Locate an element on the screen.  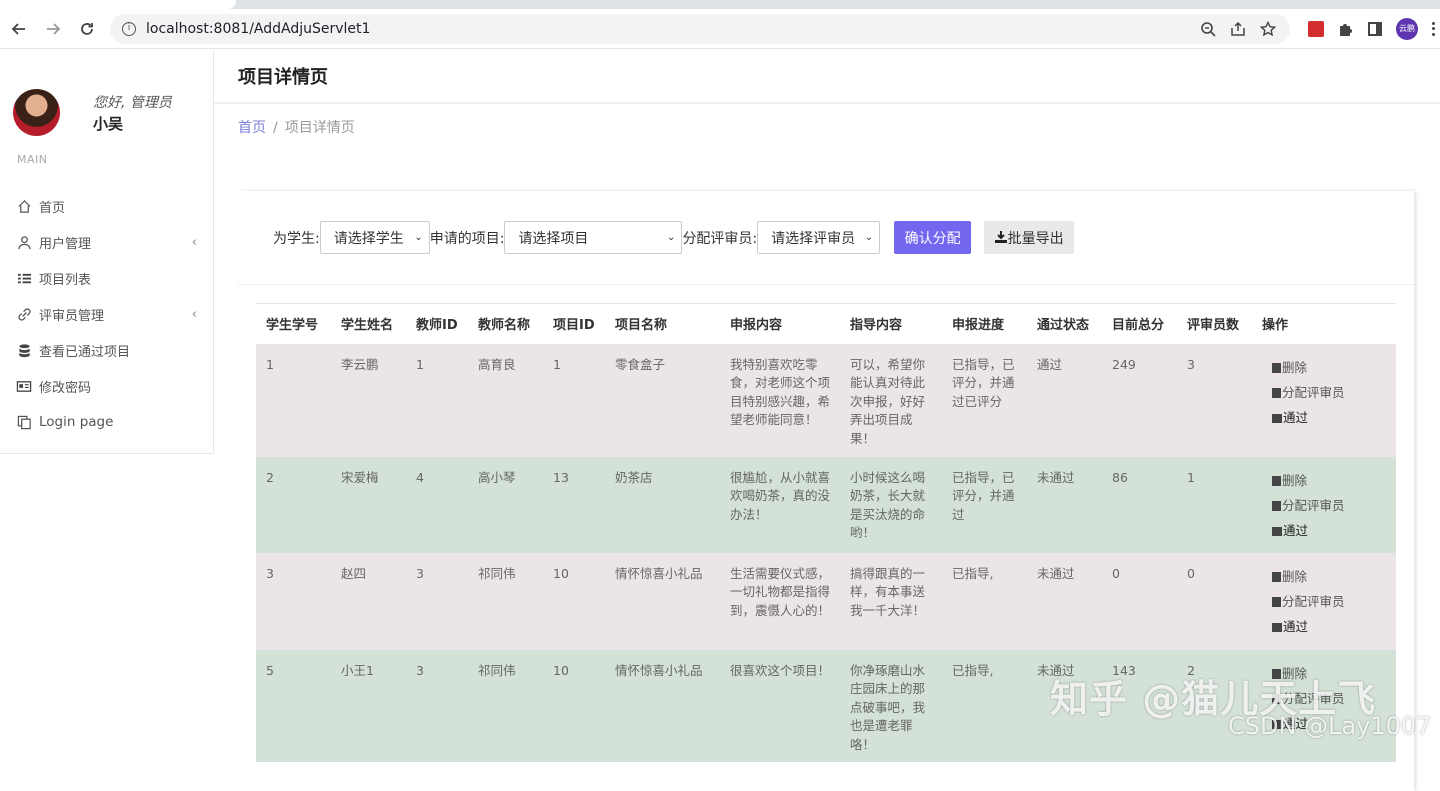
table-cell: 已指导, is located at coordinates (973, 573).